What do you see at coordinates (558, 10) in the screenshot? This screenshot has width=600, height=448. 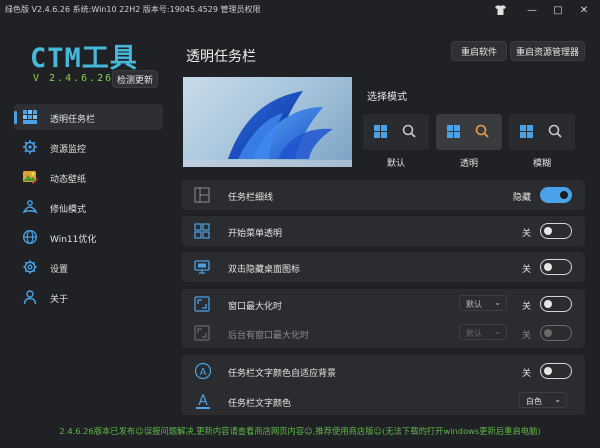 I see `maximize-button: □` at bounding box center [558, 10].